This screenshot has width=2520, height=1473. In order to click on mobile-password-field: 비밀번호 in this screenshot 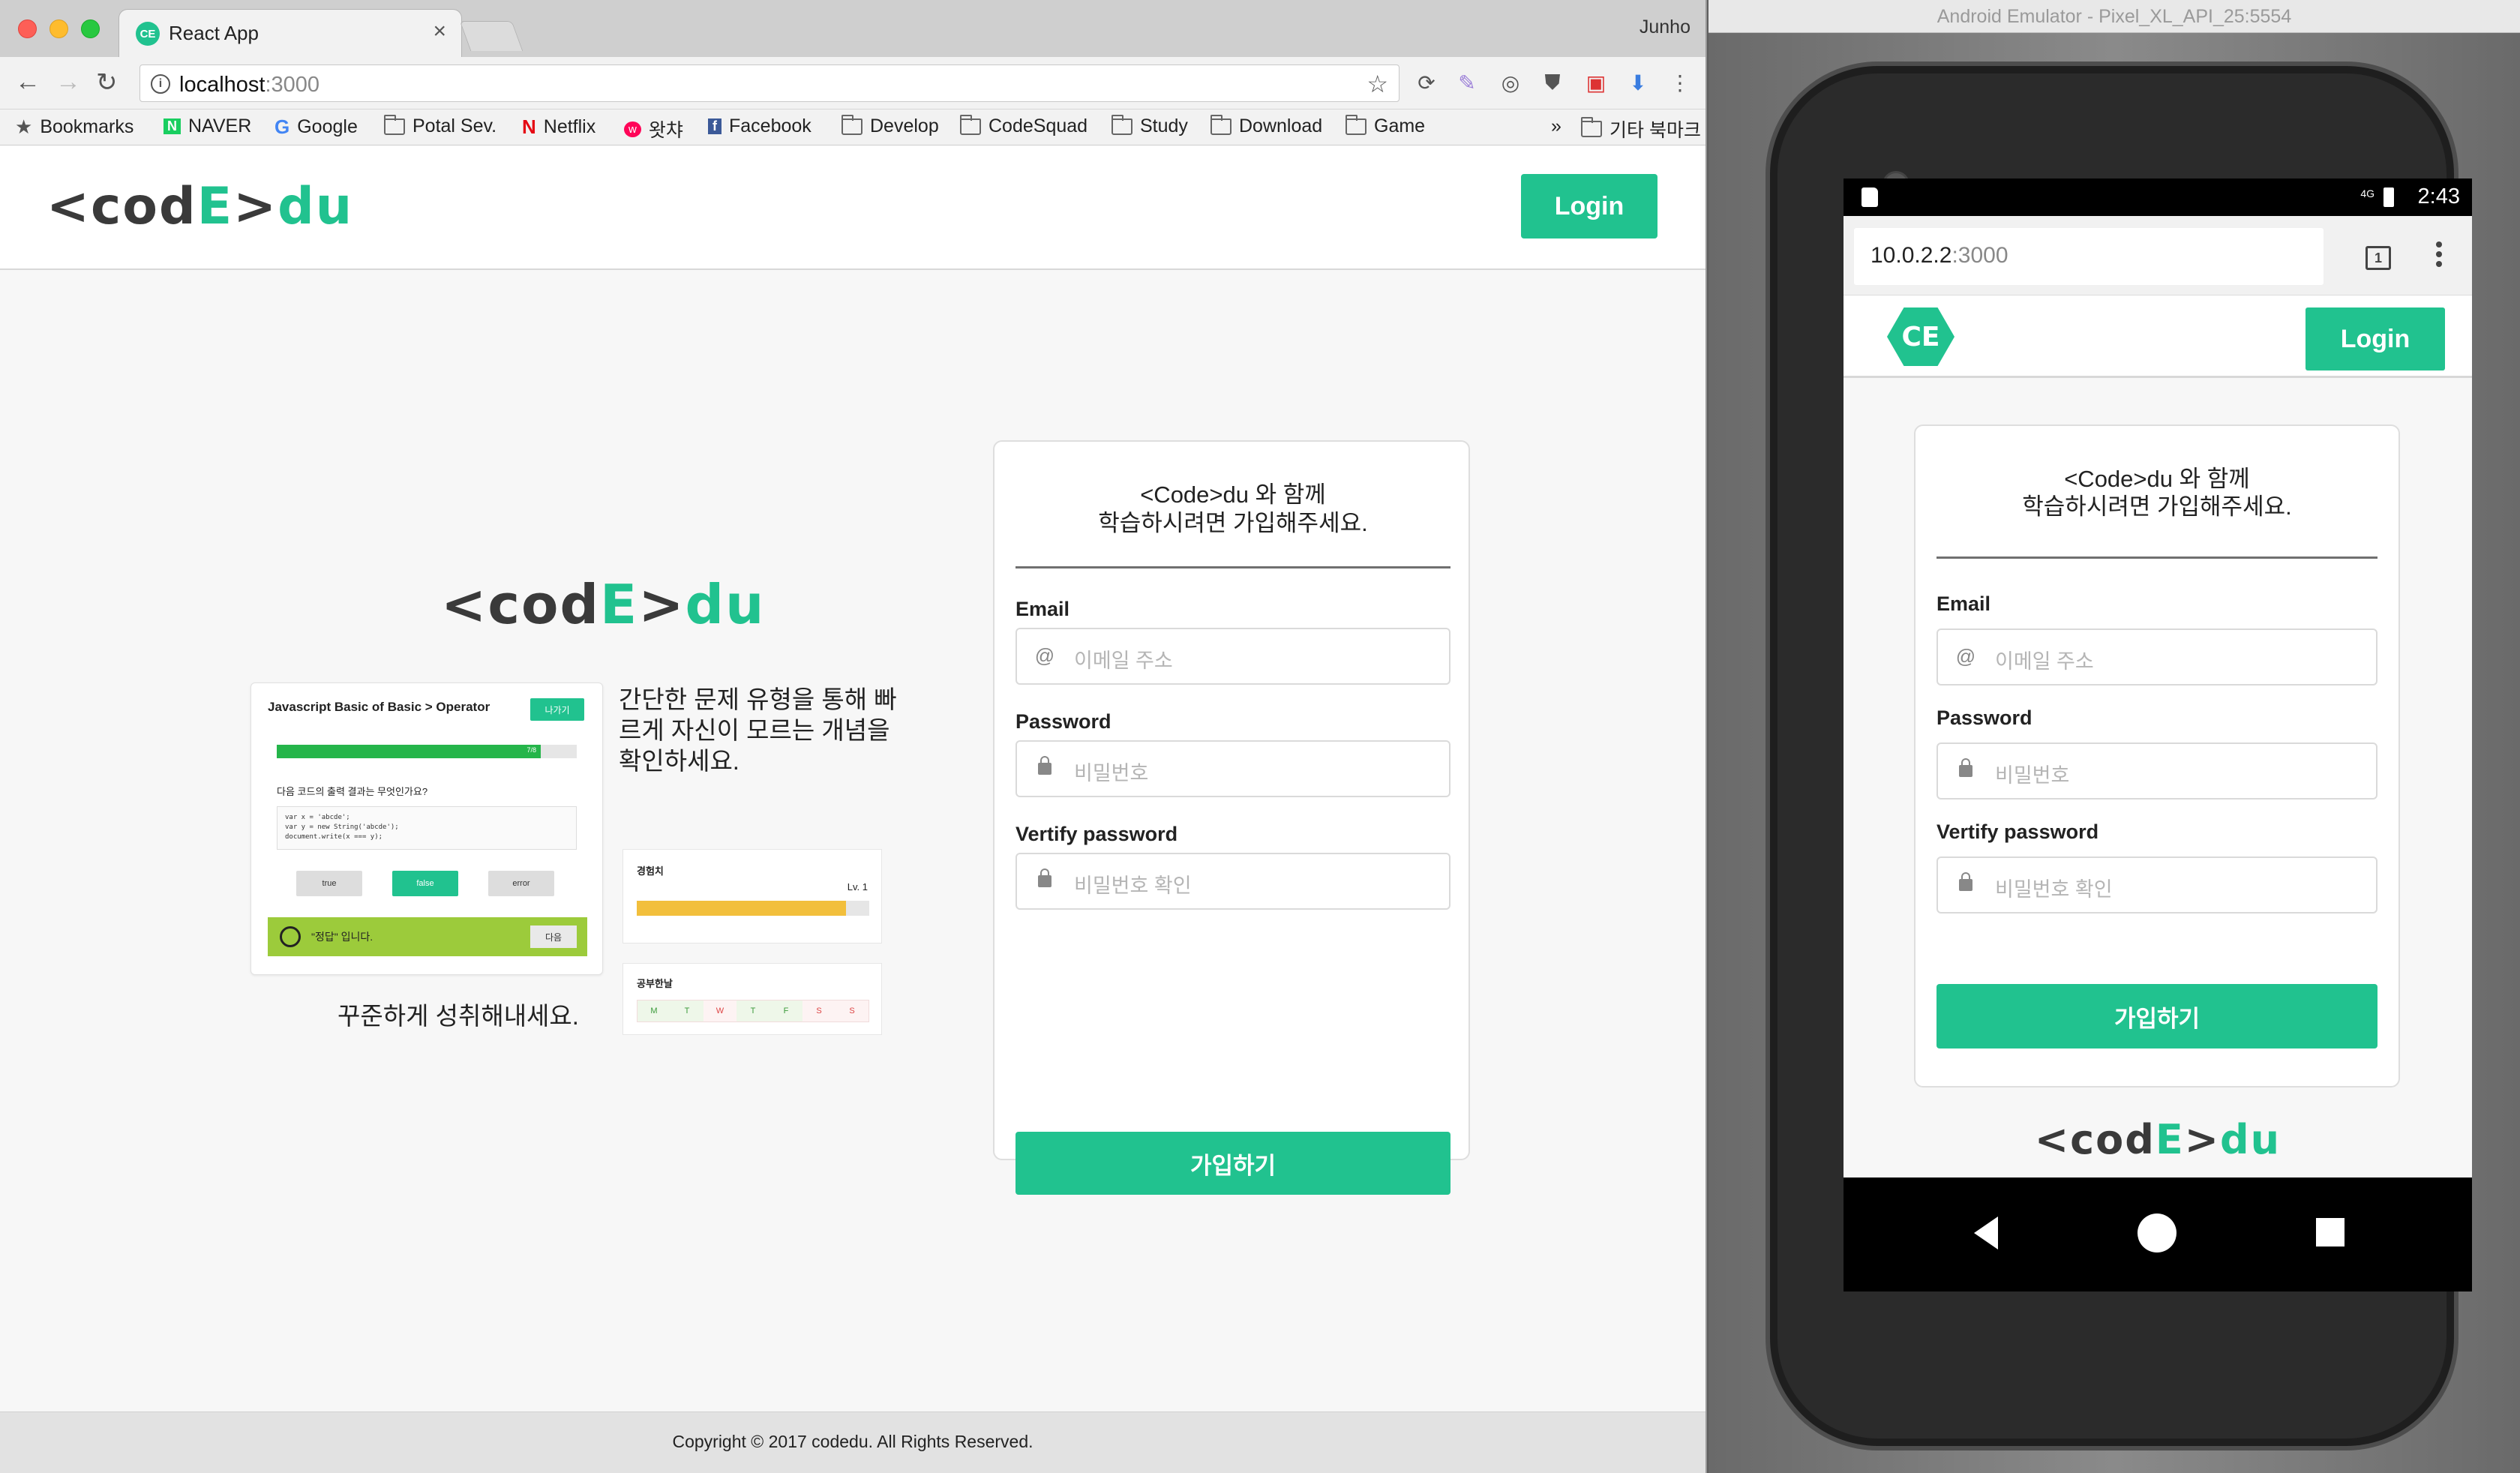, I will do `click(2157, 771)`.